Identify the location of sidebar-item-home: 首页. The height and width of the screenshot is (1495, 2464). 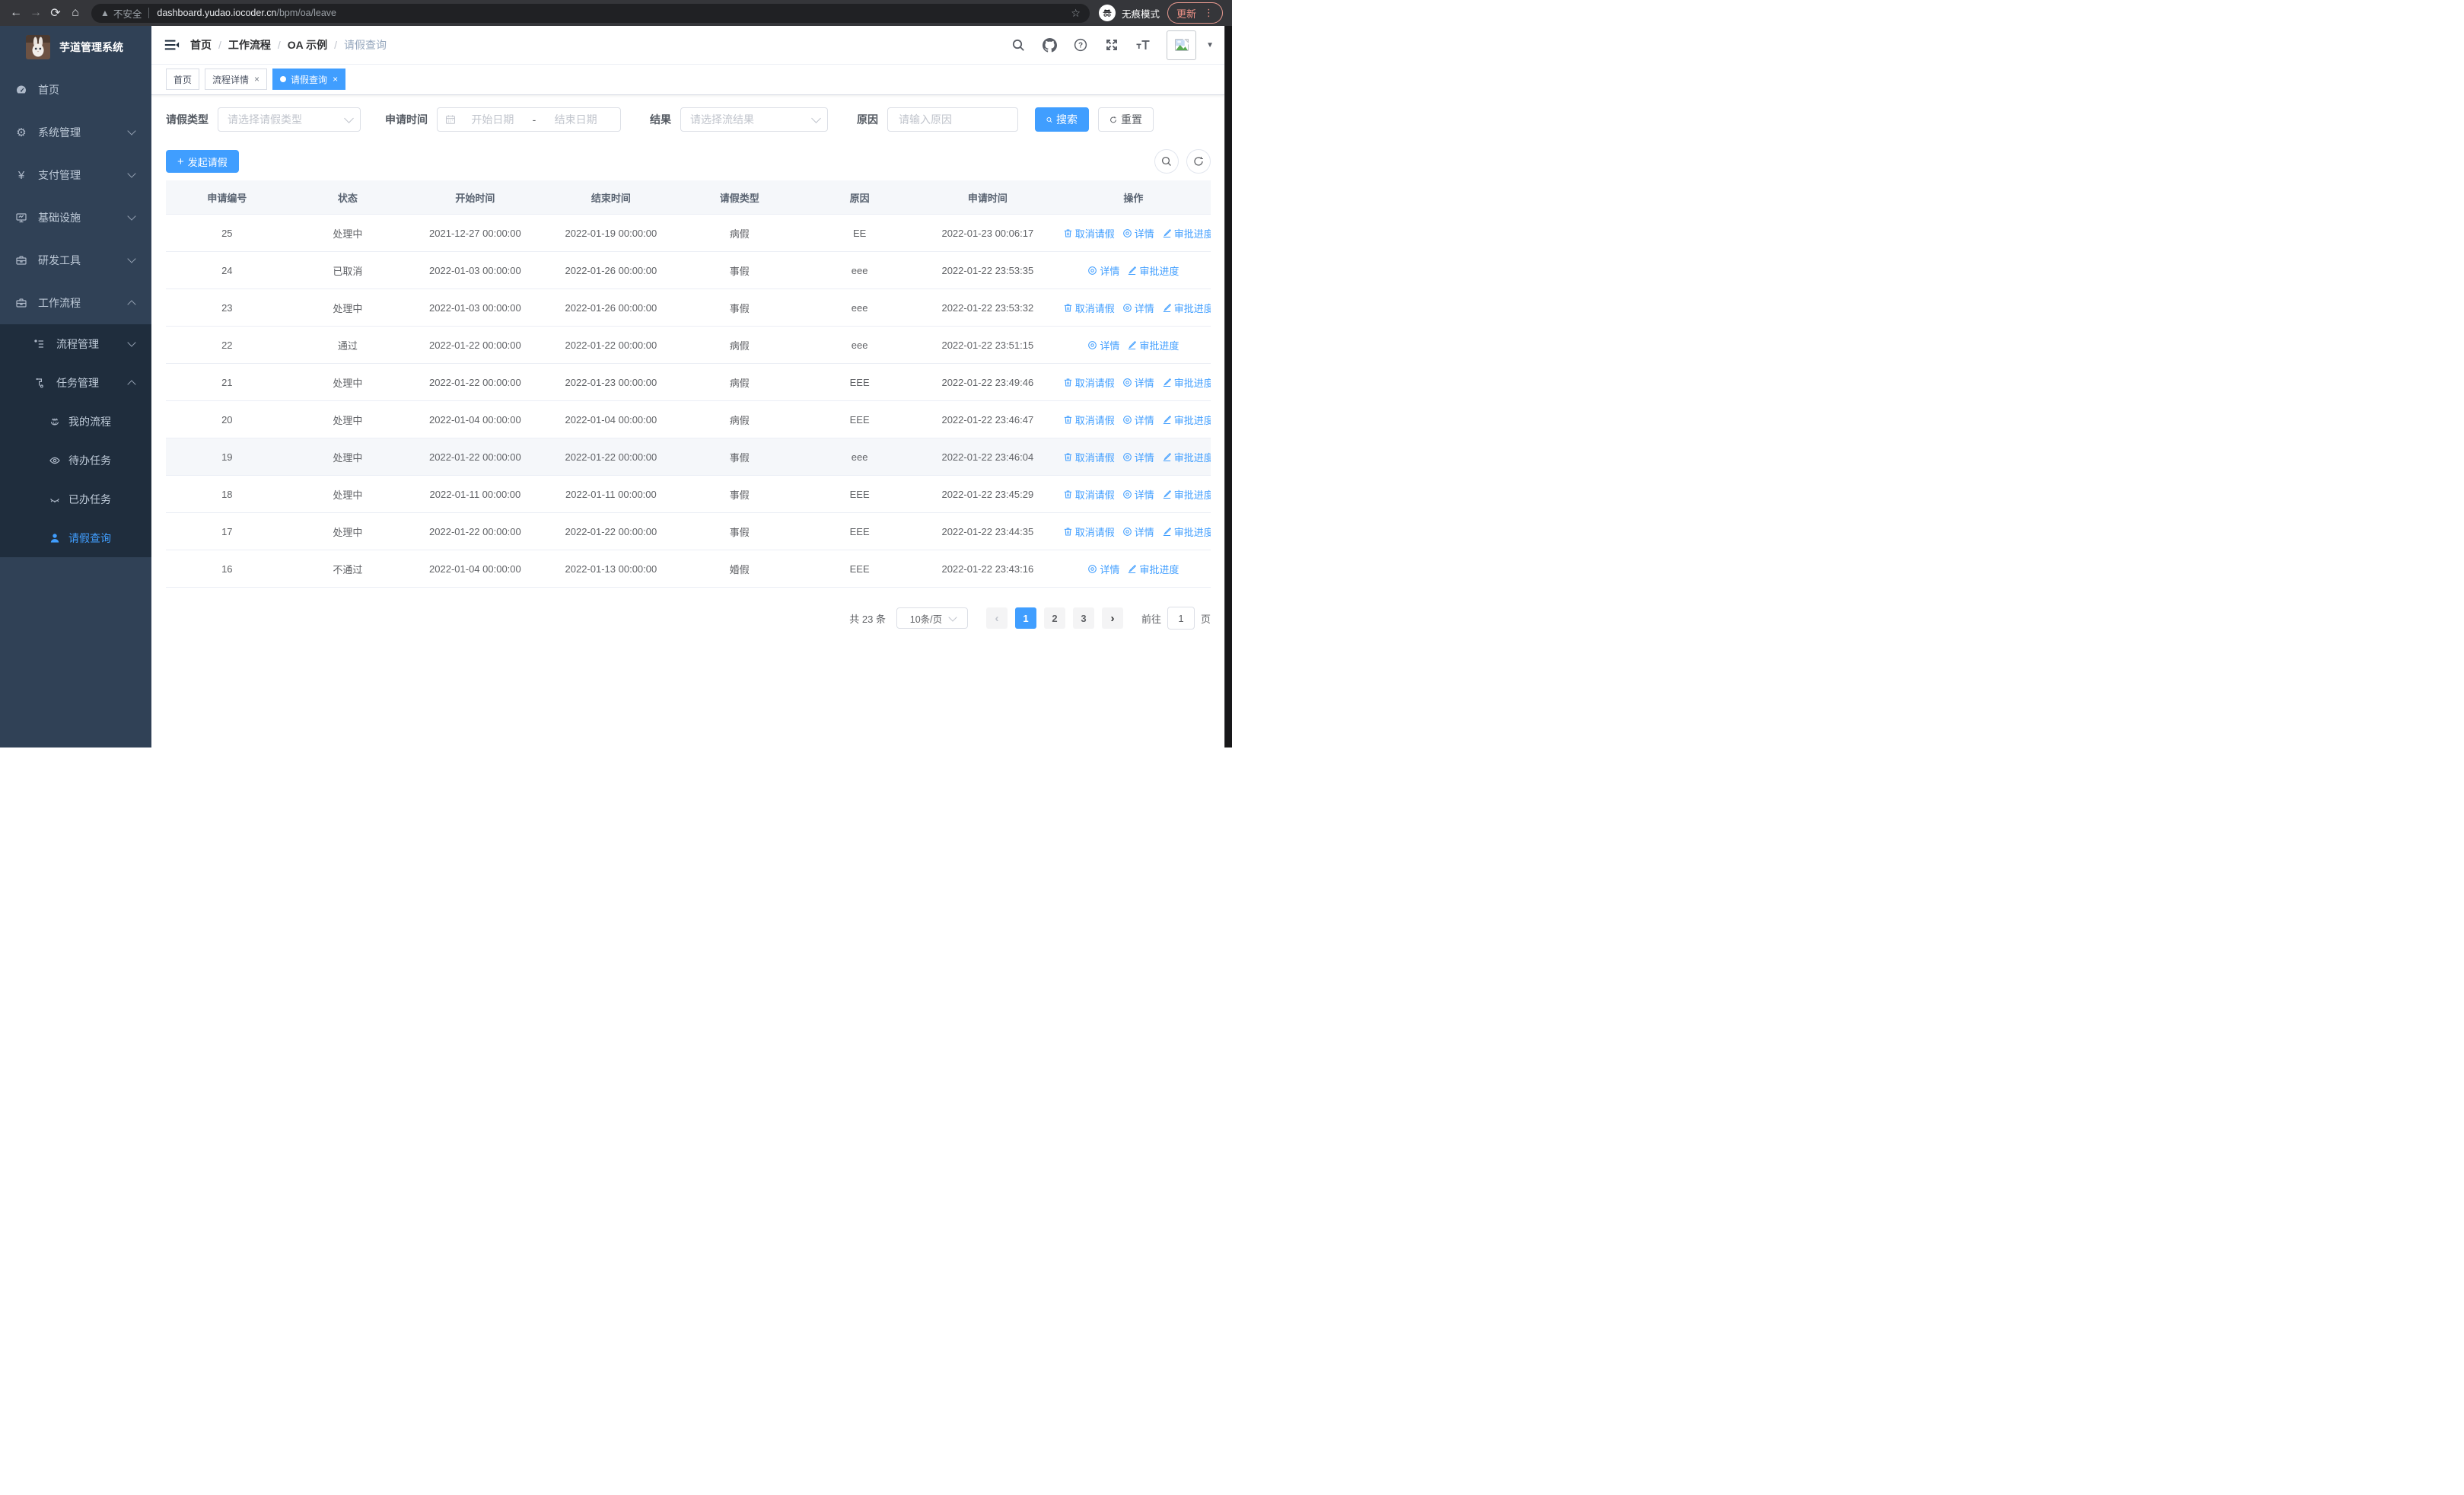
(75, 90).